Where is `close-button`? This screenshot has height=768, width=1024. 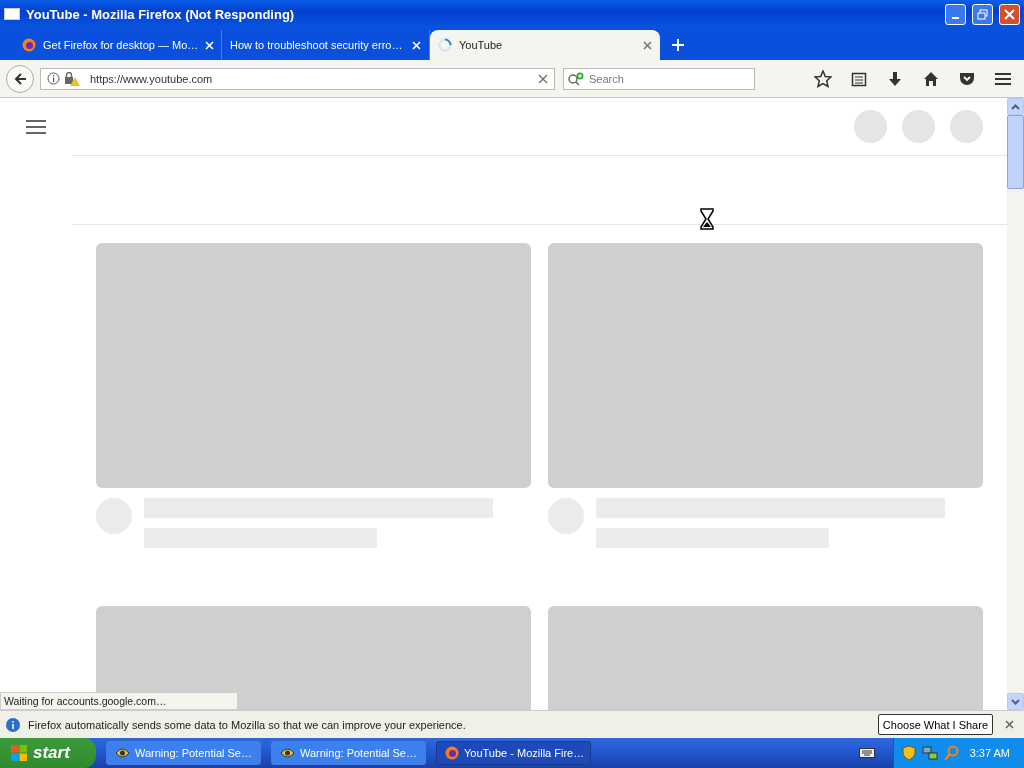
close-button is located at coordinates (1009, 14).